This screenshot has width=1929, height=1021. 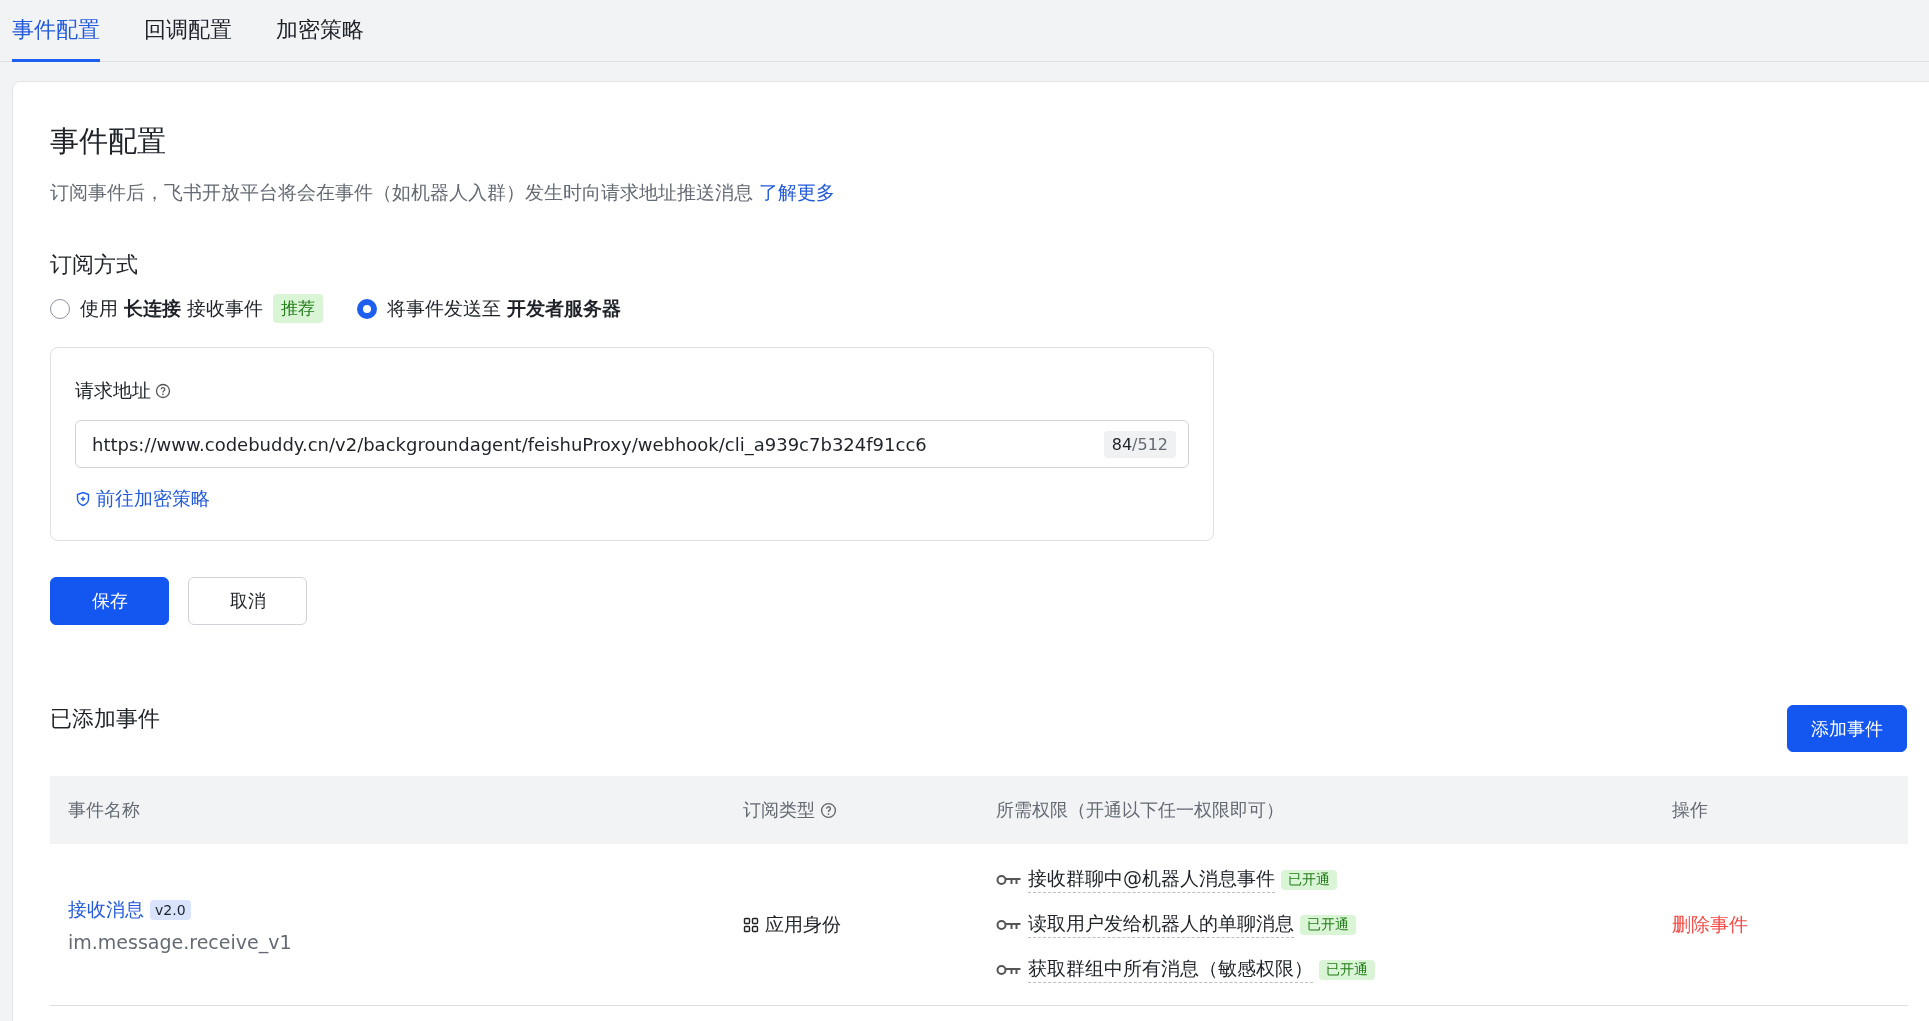 What do you see at coordinates (170, 909) in the screenshot?
I see `version-tag: v2.0` at bounding box center [170, 909].